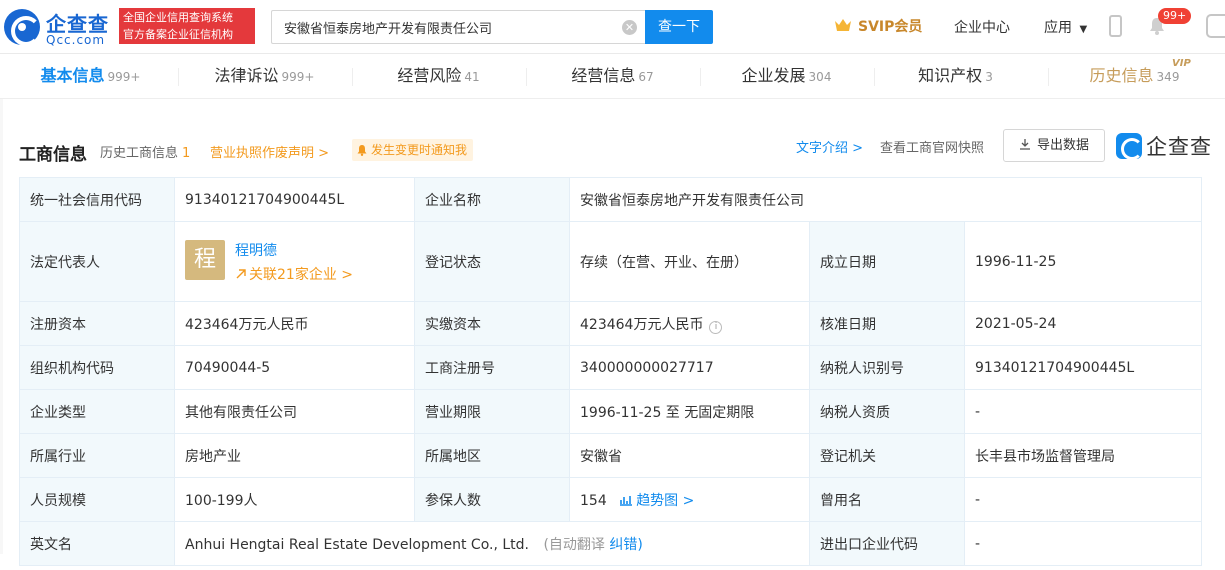 The image size is (1225, 570). Describe the element at coordinates (1215, 26) in the screenshot. I see `user-avatar-icon` at that location.